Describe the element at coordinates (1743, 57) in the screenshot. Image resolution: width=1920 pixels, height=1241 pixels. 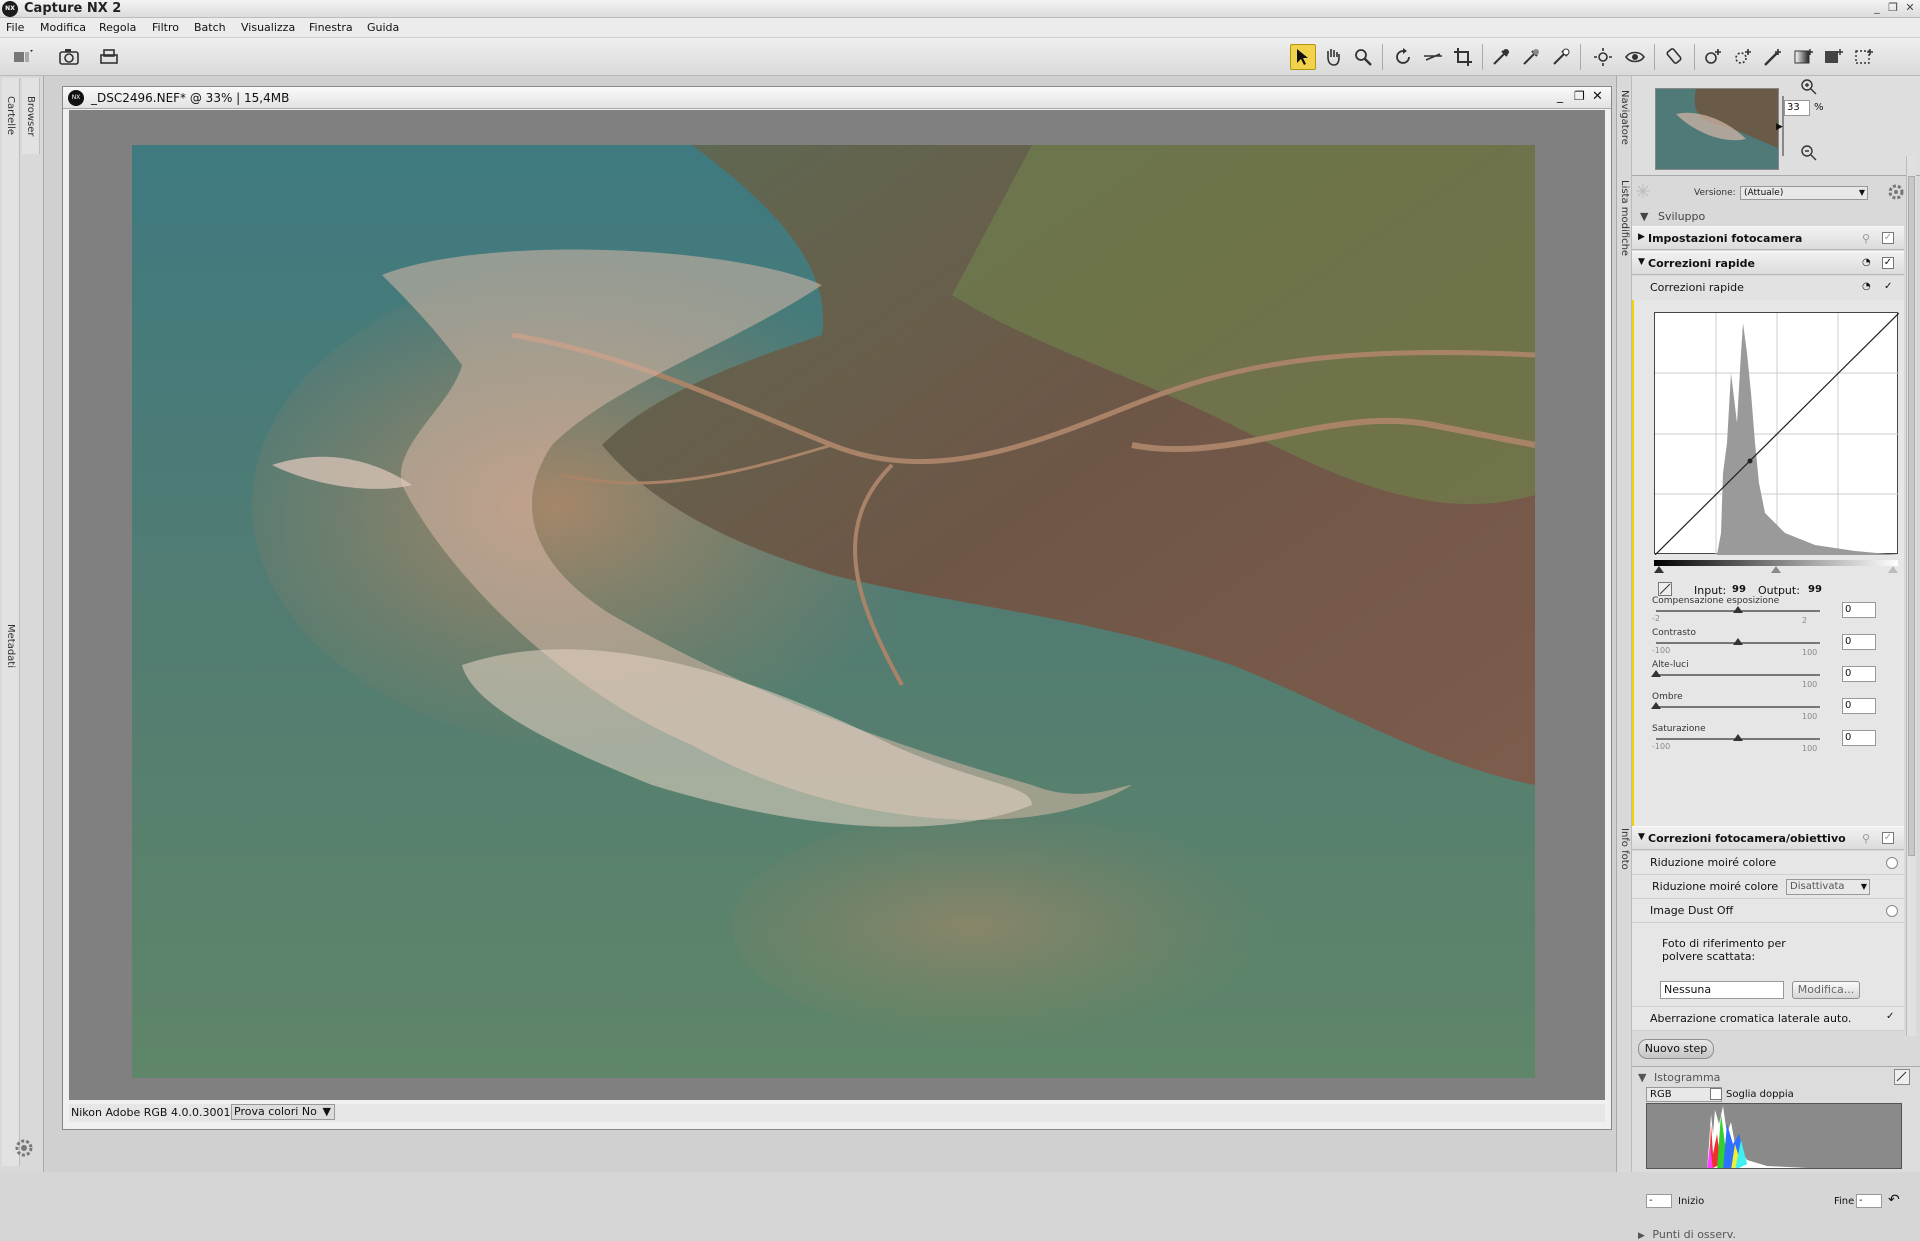
I see `control-point-bw-icon` at that location.